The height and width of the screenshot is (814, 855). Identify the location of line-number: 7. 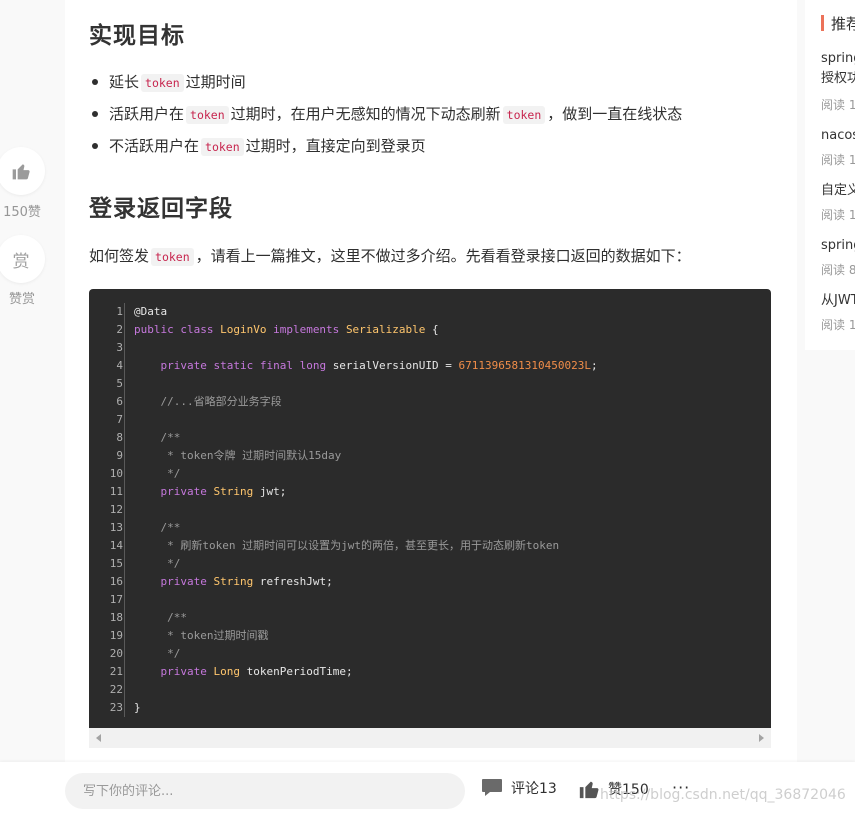
(119, 419).